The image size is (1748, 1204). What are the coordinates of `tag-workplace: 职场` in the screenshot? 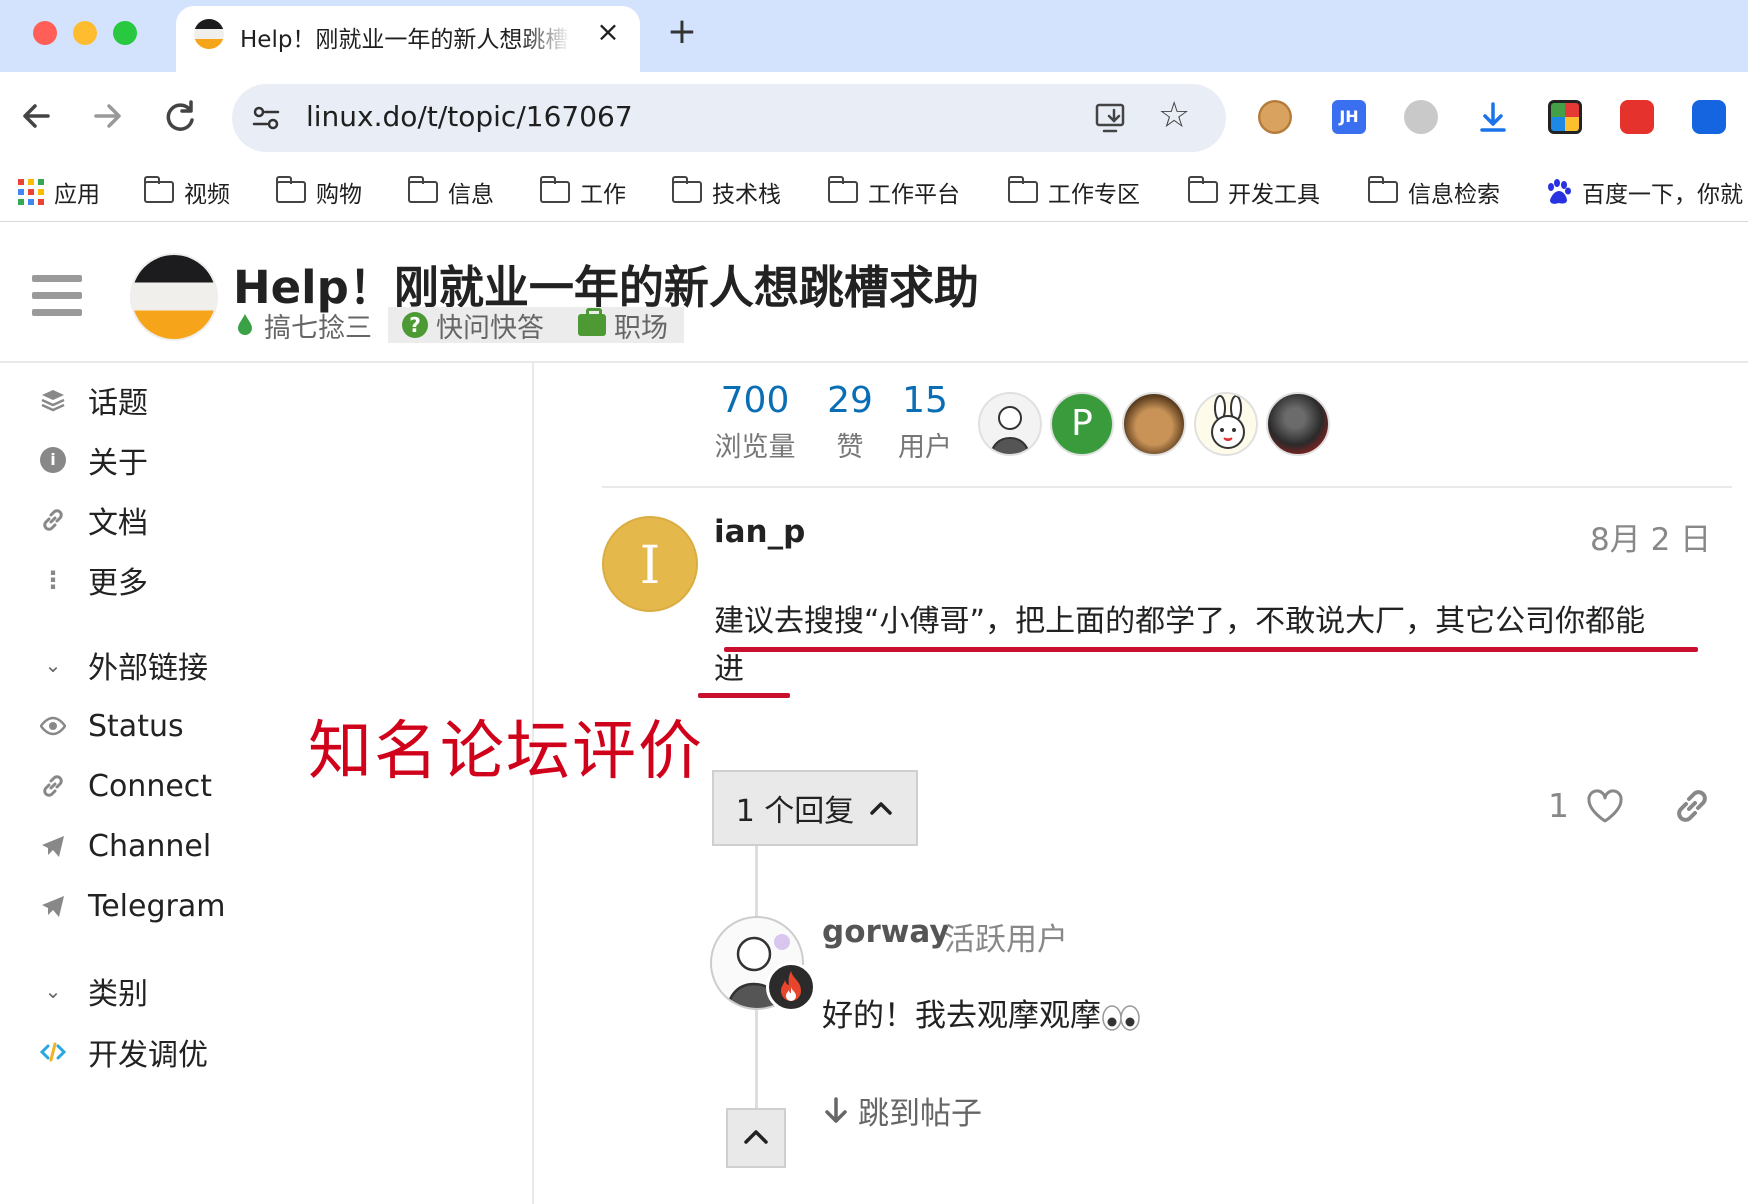 It's located at (641, 325).